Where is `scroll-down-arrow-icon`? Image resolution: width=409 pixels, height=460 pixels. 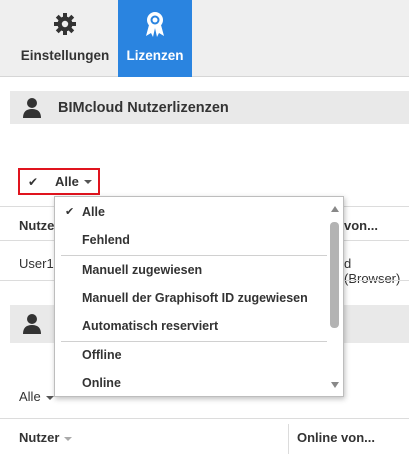 scroll-down-arrow-icon is located at coordinates (335, 385).